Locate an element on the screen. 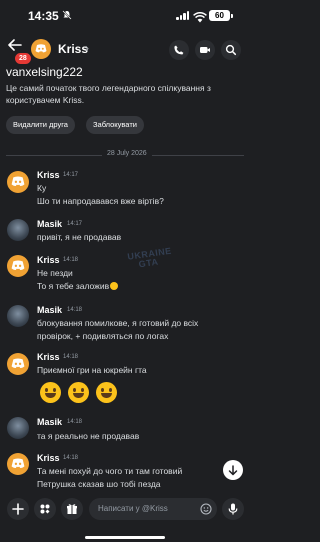 The image size is (320, 542). message-input: Написати у @Kriss is located at coordinates (153, 509).